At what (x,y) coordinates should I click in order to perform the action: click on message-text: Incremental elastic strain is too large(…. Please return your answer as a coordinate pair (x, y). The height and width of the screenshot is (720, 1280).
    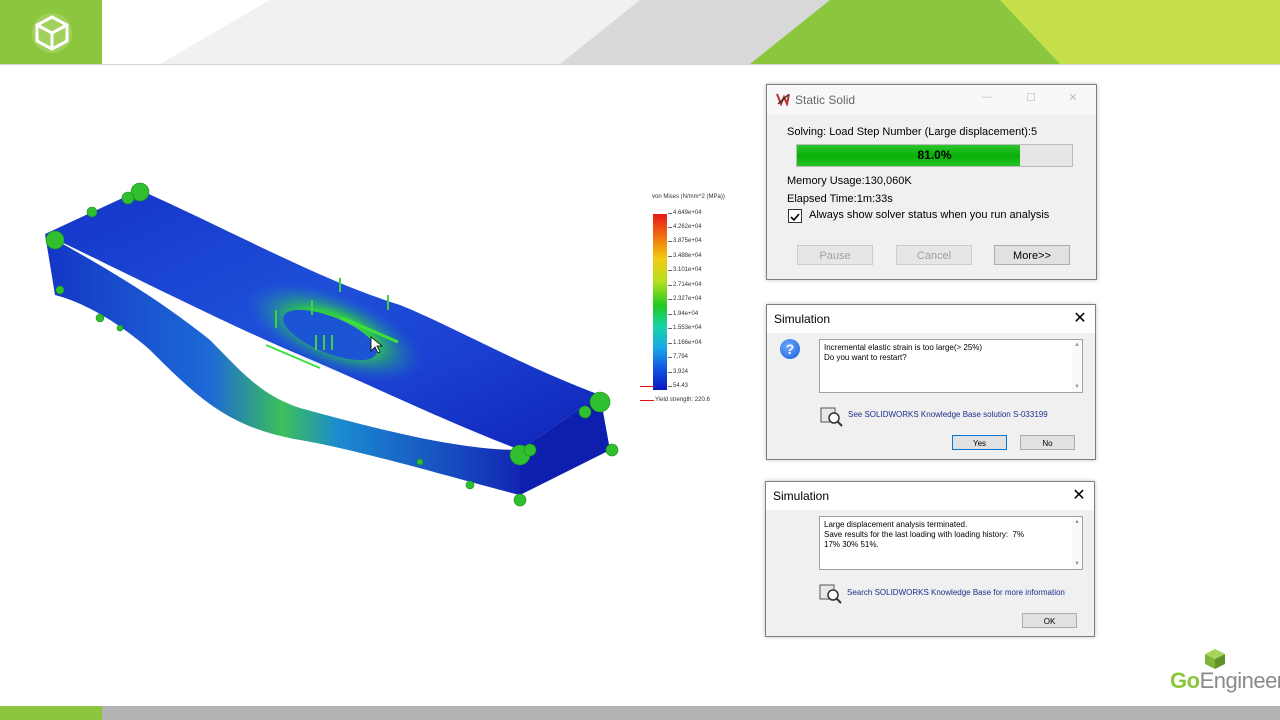
    Looking at the image, I should click on (903, 352).